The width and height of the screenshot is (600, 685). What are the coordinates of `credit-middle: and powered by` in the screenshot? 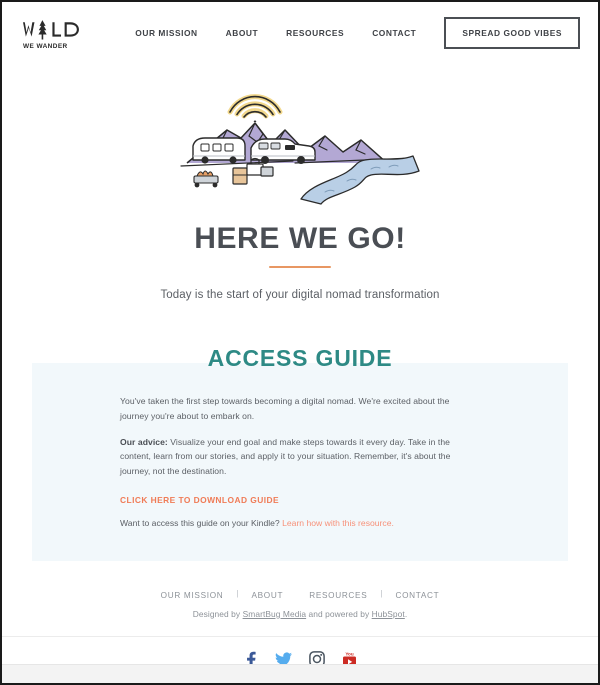 It's located at (339, 613).